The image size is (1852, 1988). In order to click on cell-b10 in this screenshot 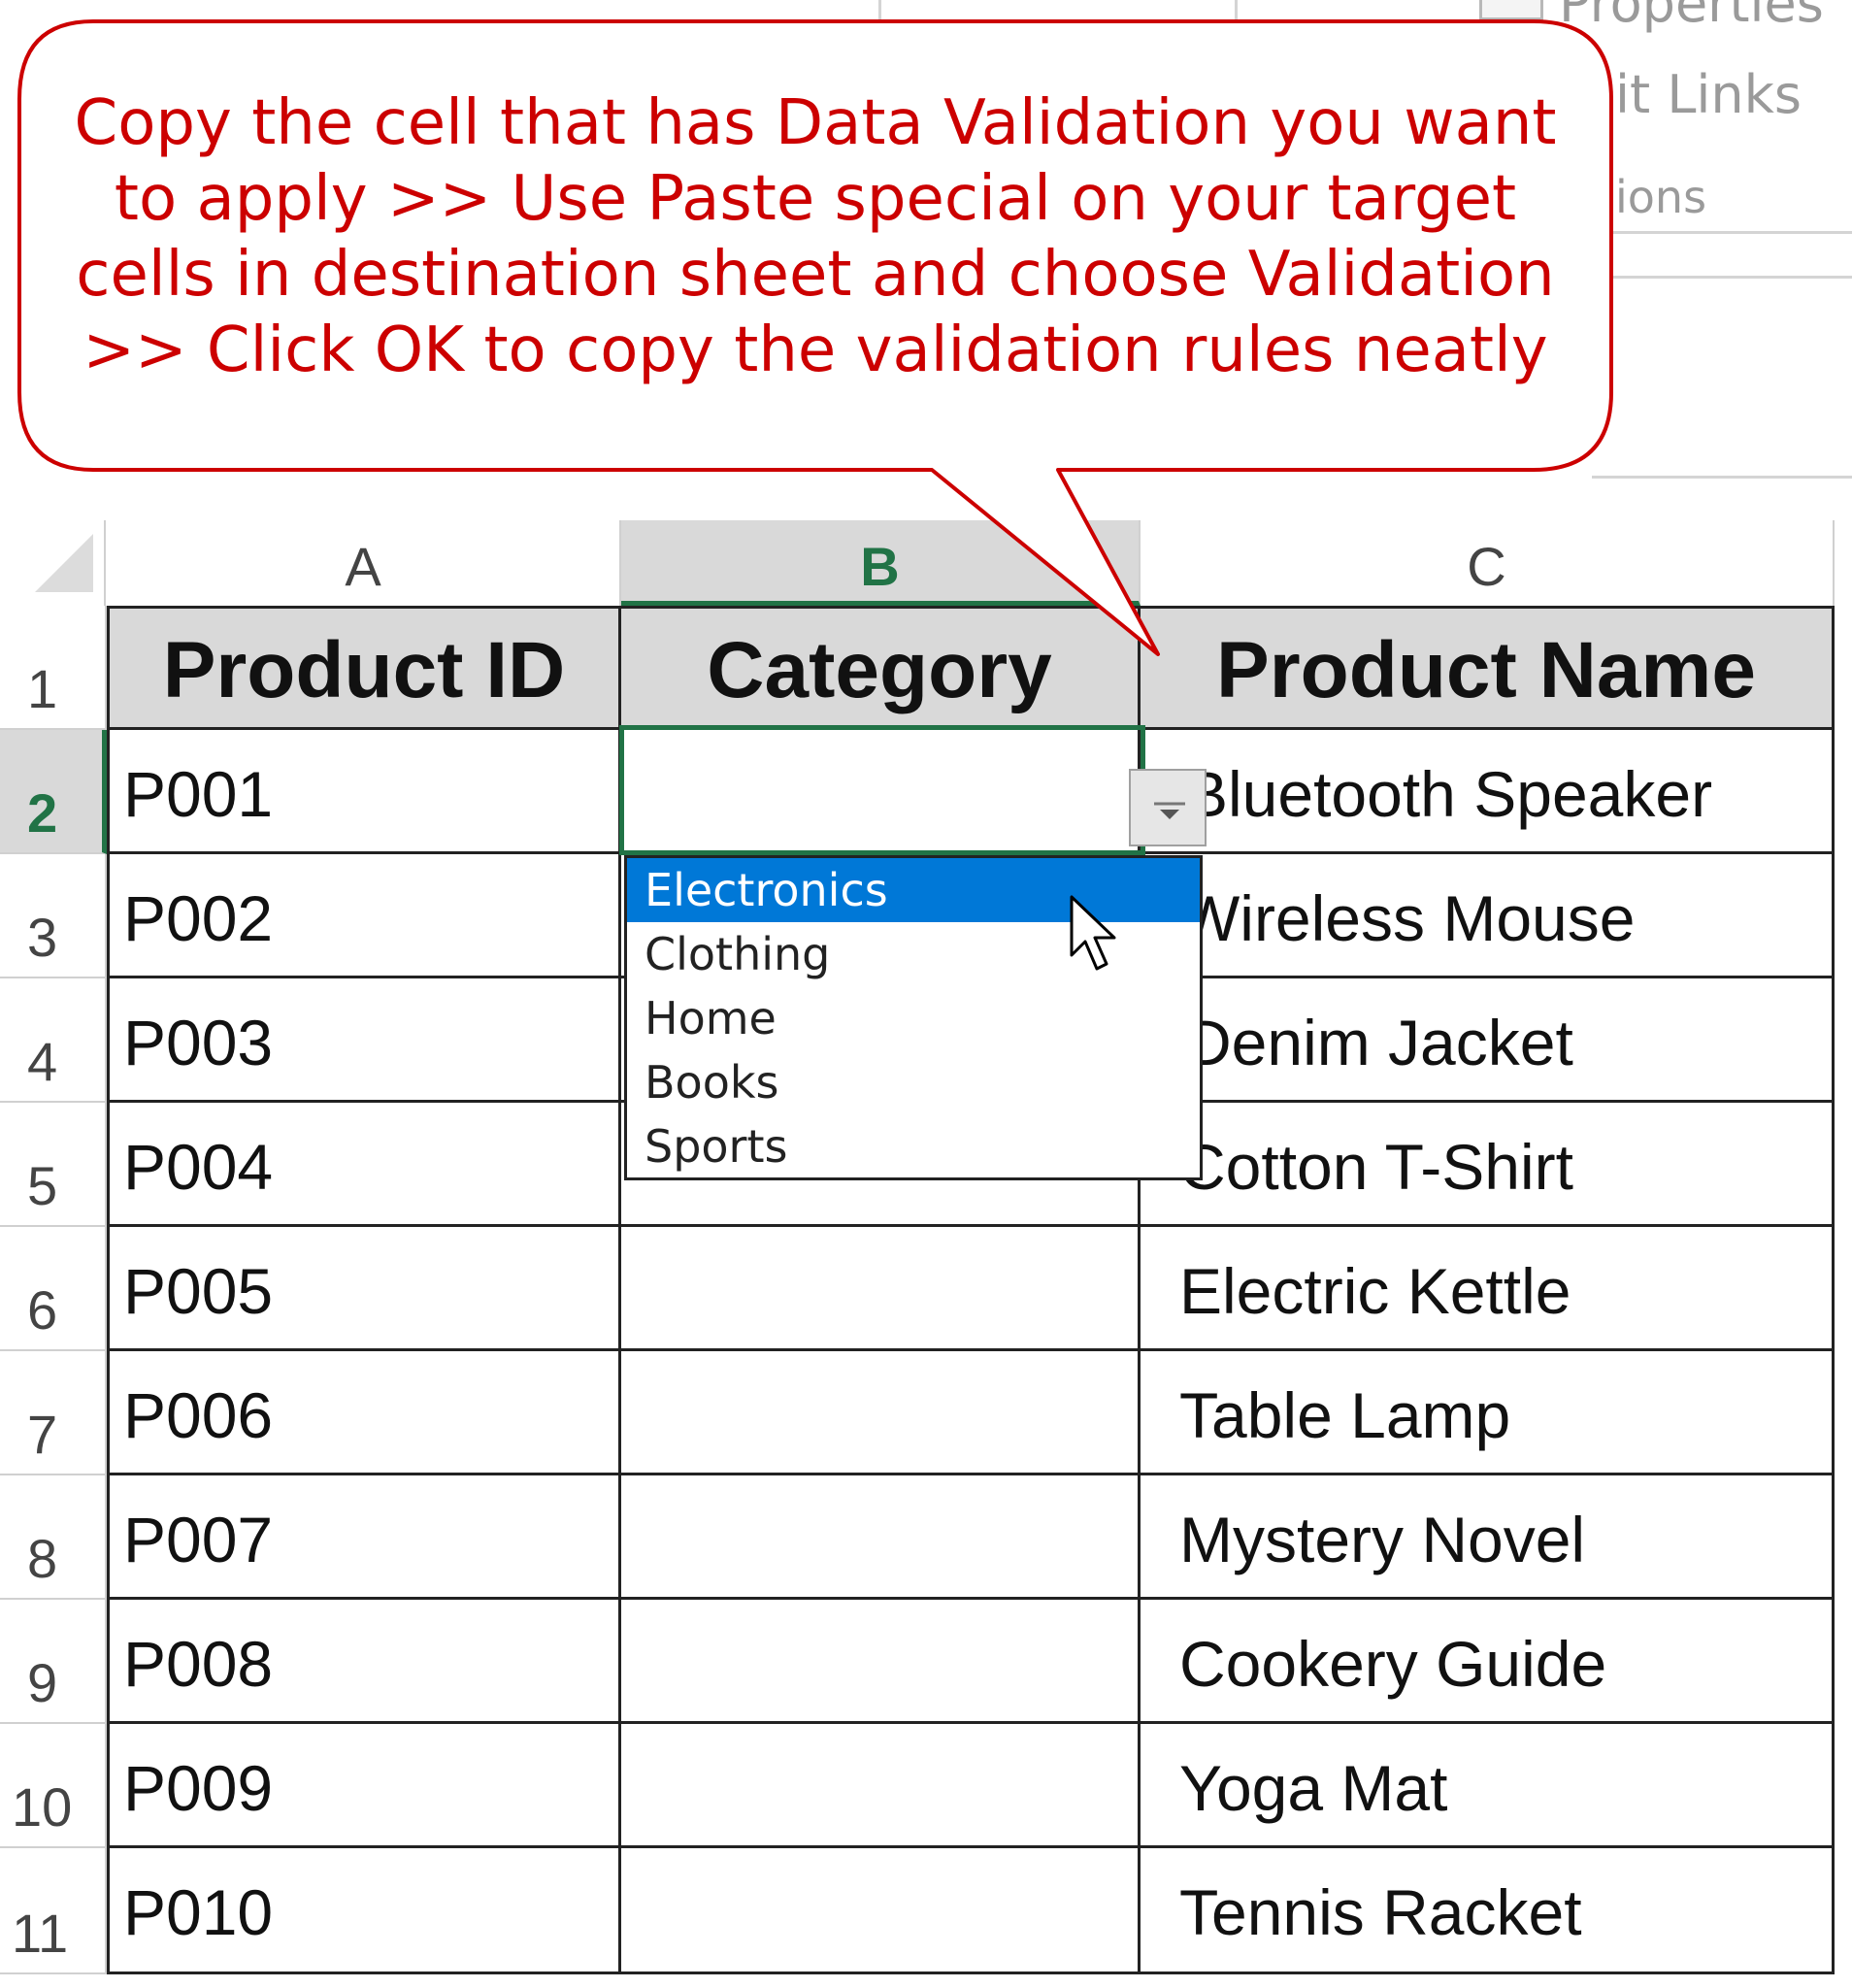, I will do `click(881, 1786)`.